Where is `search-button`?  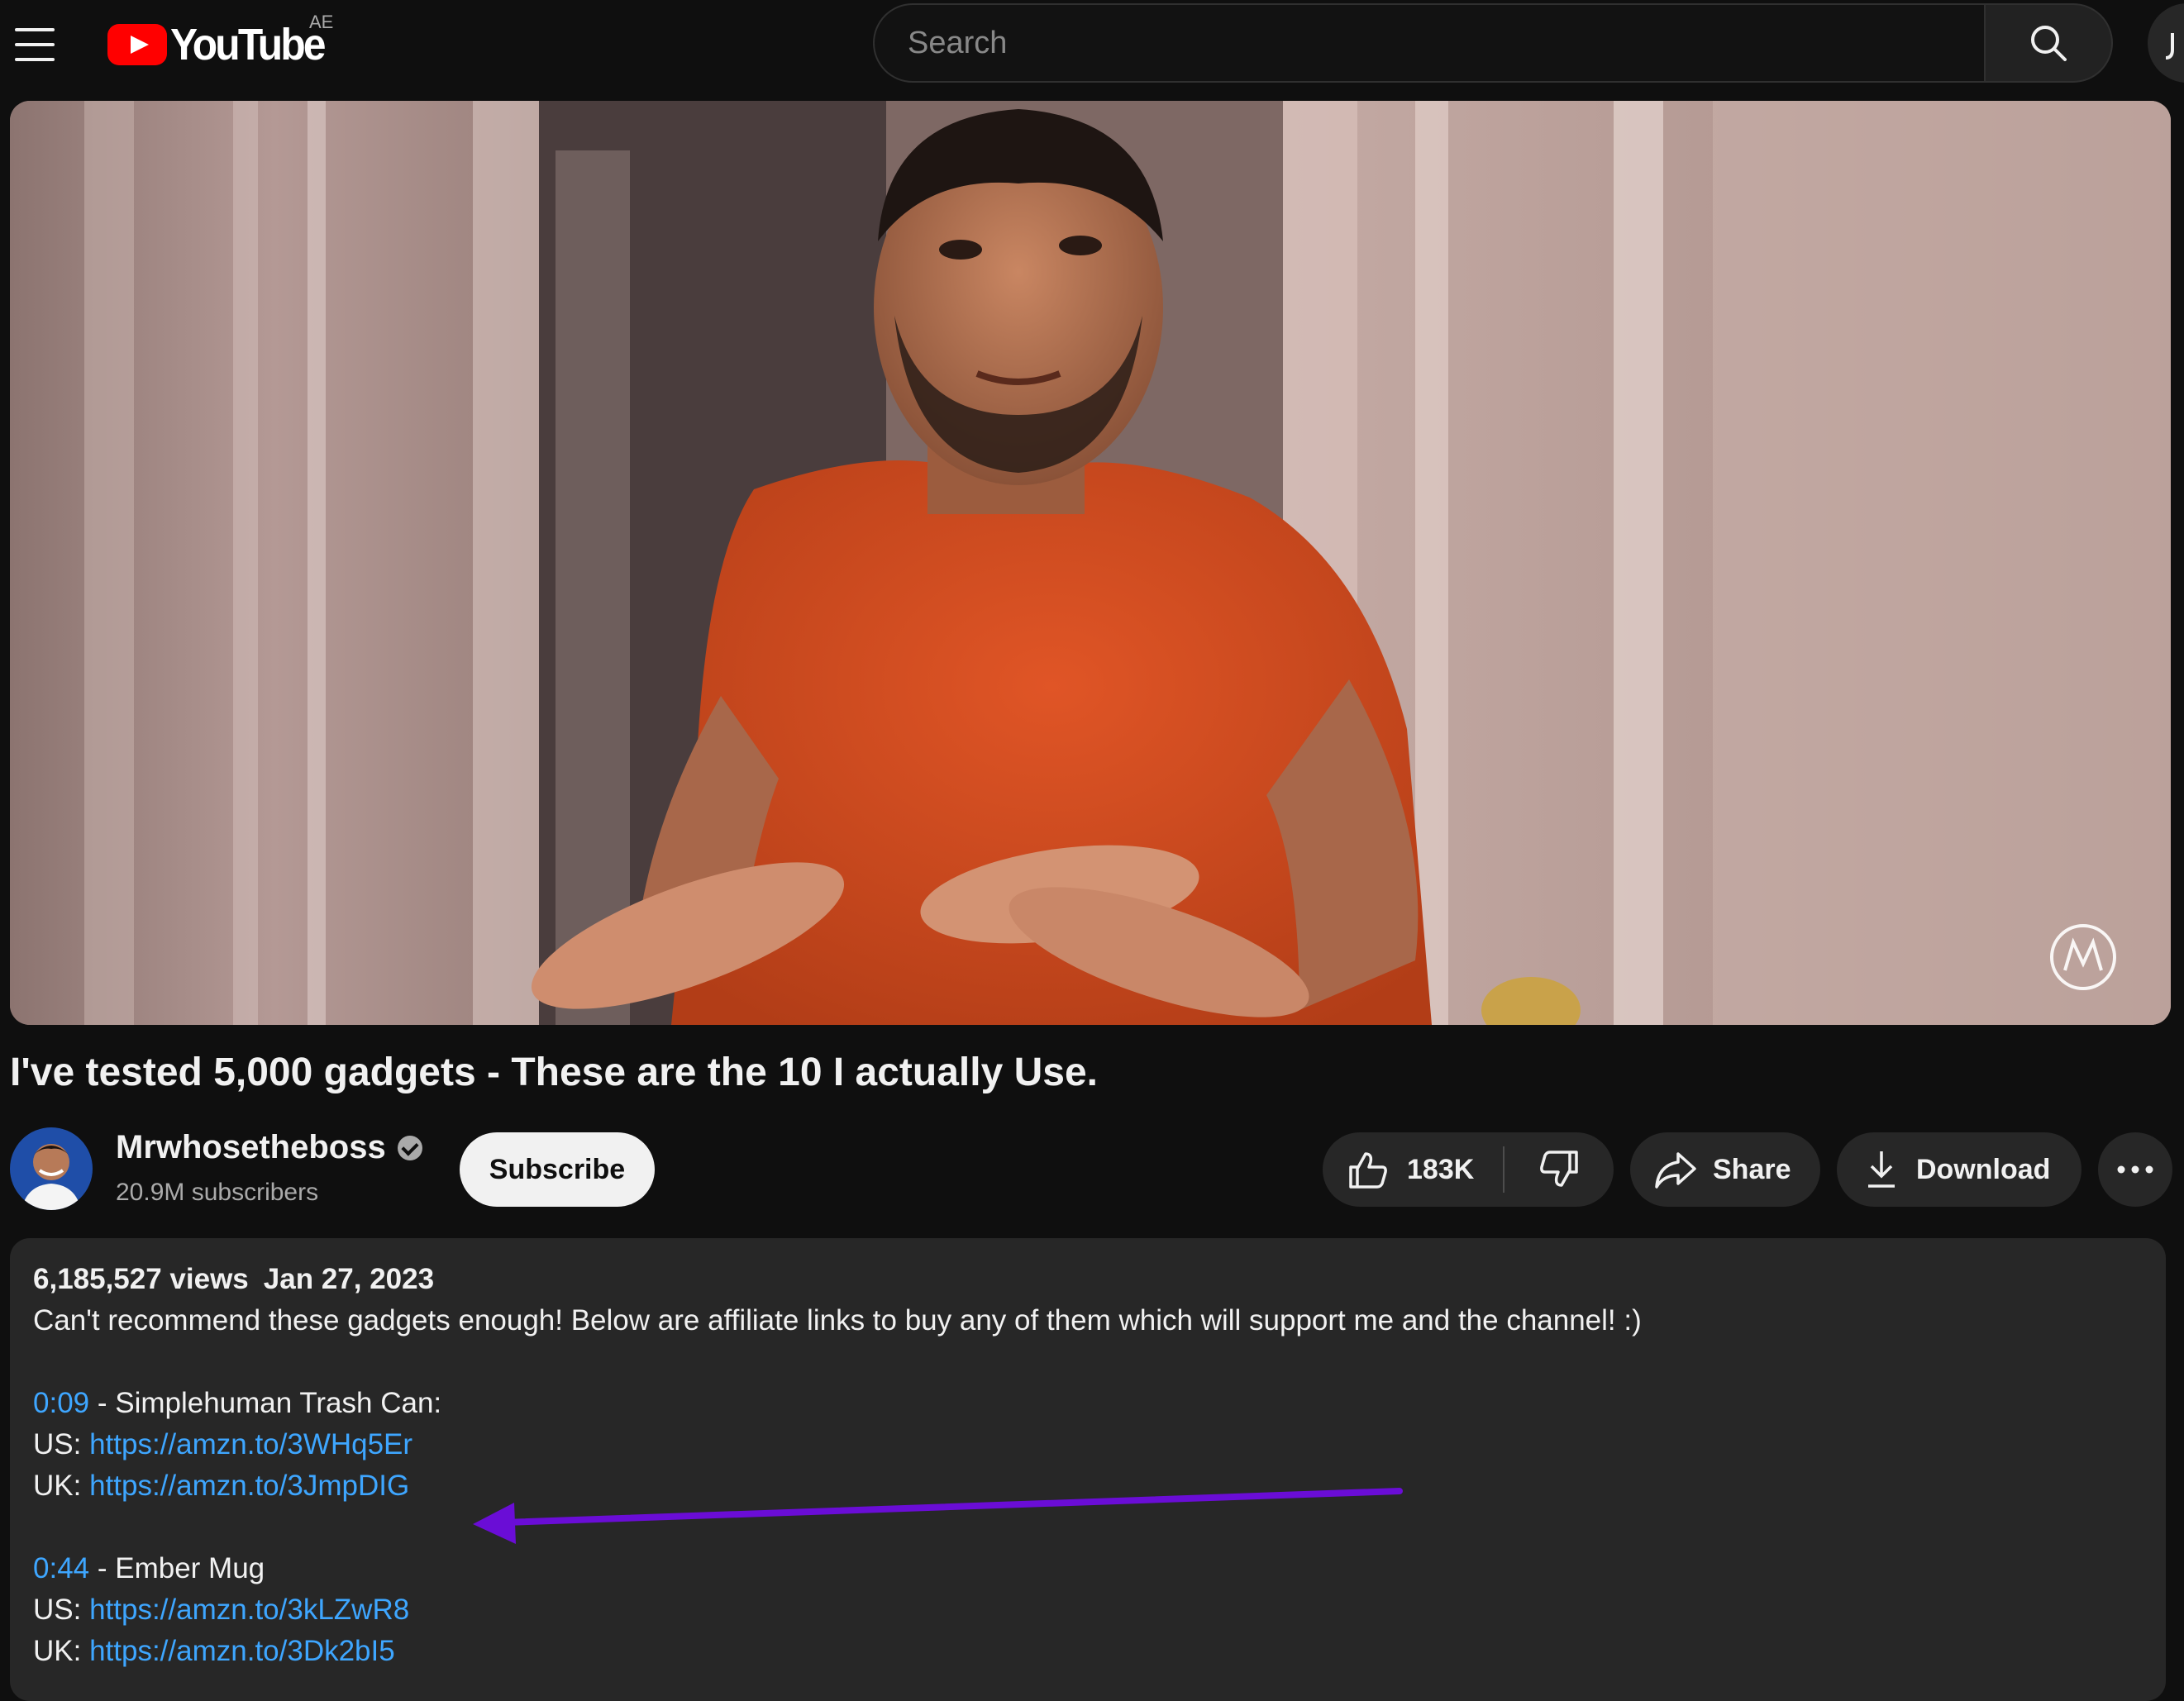 search-button is located at coordinates (2048, 43).